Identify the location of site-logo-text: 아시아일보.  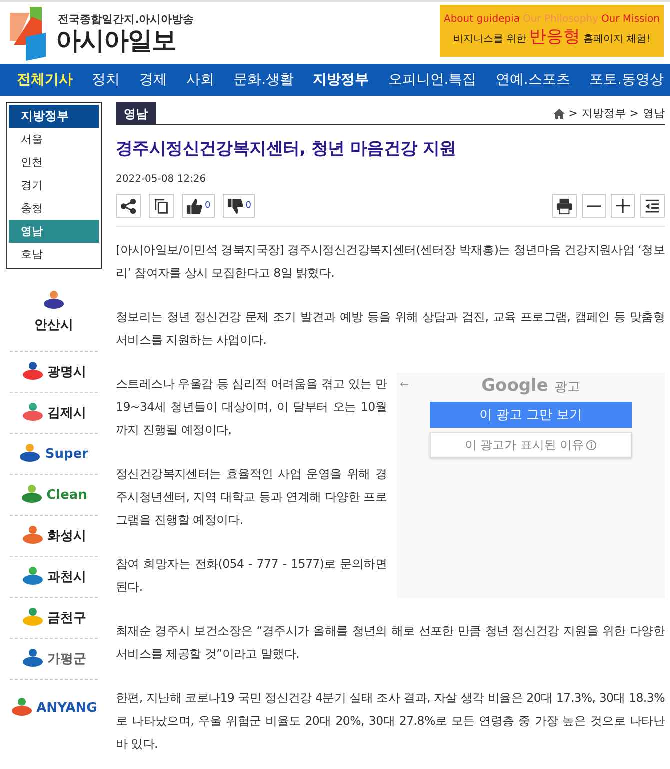
(125, 40).